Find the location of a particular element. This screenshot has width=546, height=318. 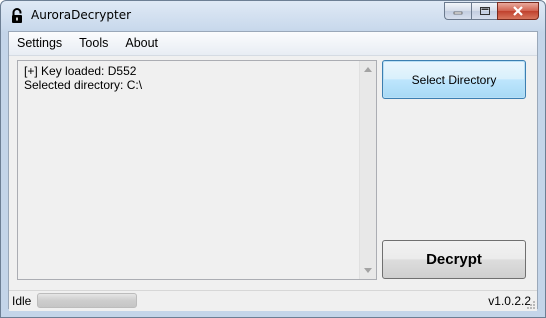

minimize-button is located at coordinates (457, 11).